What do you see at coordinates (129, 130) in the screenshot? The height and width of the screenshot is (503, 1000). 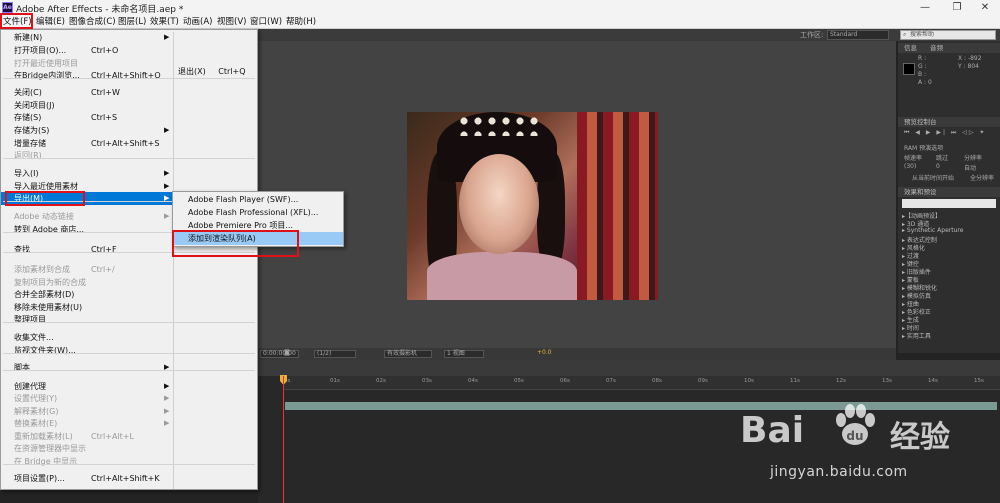 I see `menu-item-8: 存储为(S) ▶` at bounding box center [129, 130].